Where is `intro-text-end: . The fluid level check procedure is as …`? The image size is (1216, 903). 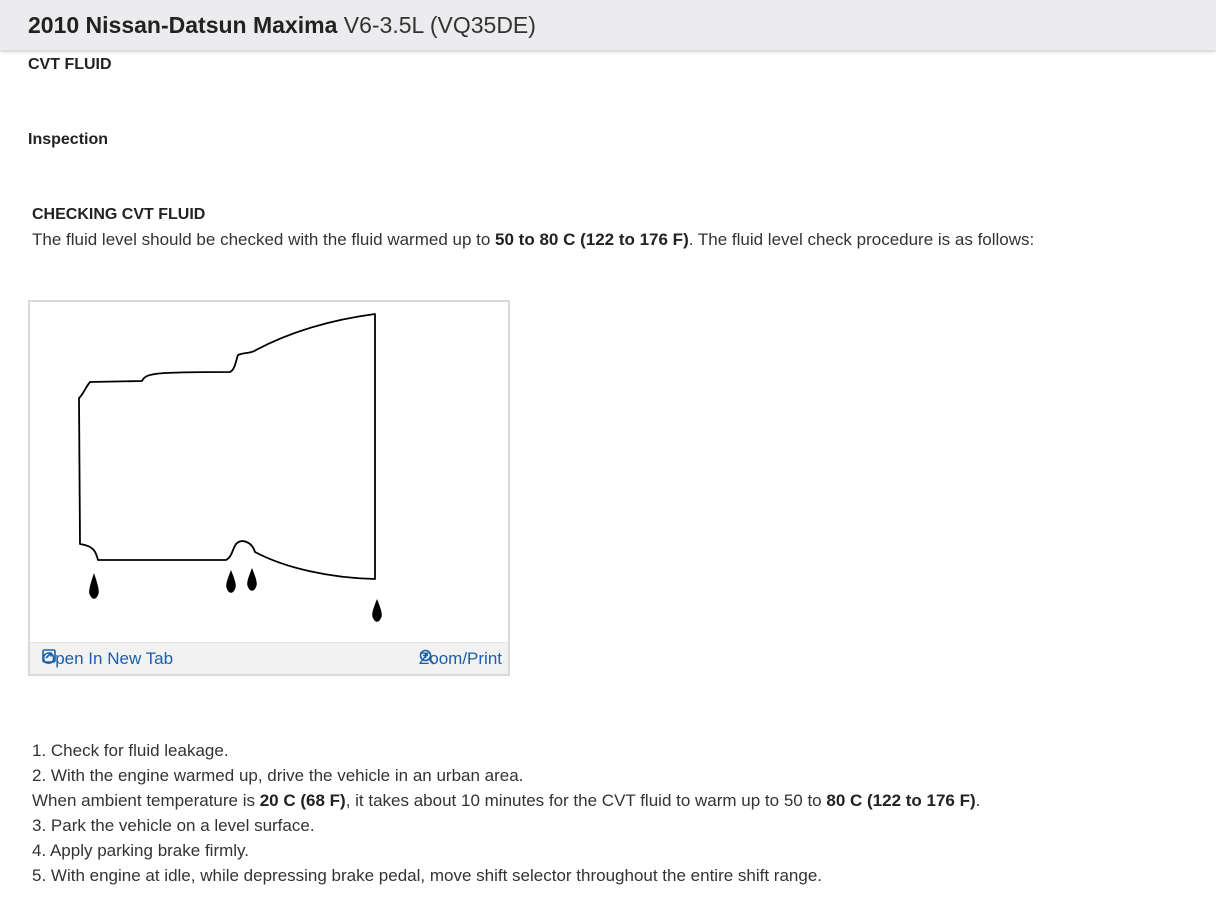 intro-text-end: . The fluid level check procedure is as … is located at coordinates (861, 239).